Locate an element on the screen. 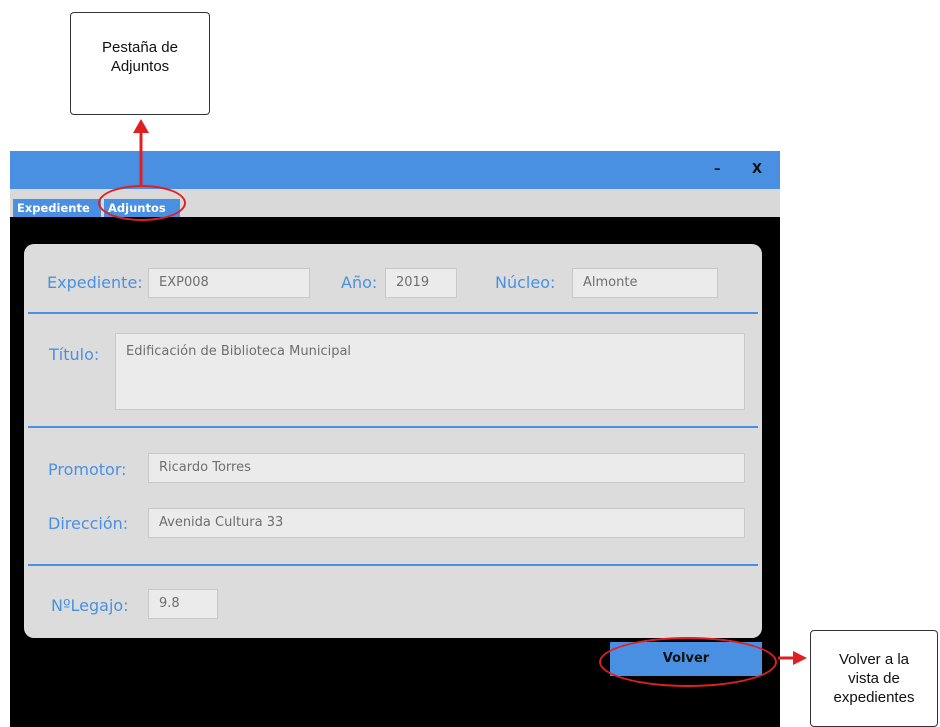 Image resolution: width=940 pixels, height=727 pixels. tabs-callout: Pestaña de Adjuntos is located at coordinates (140, 63).